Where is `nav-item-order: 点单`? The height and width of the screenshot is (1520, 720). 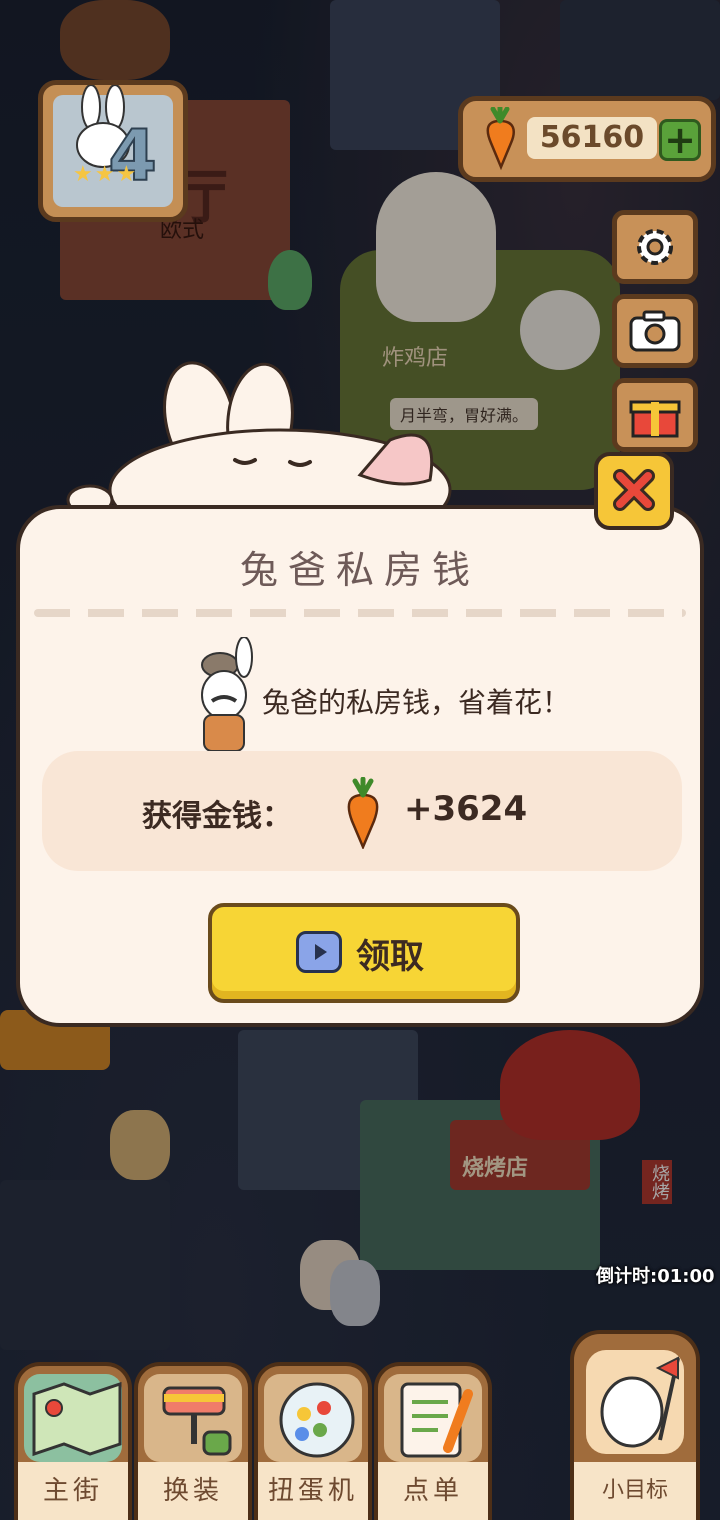
nav-item-order: 点单 is located at coordinates (433, 1441).